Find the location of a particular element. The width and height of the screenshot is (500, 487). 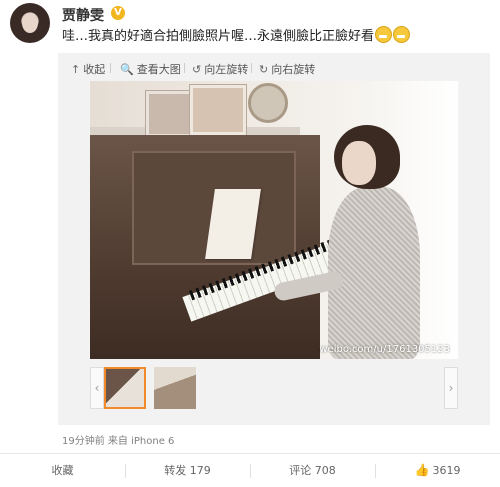

rotate-right-label: 向右旋转 is located at coordinates (293, 69).